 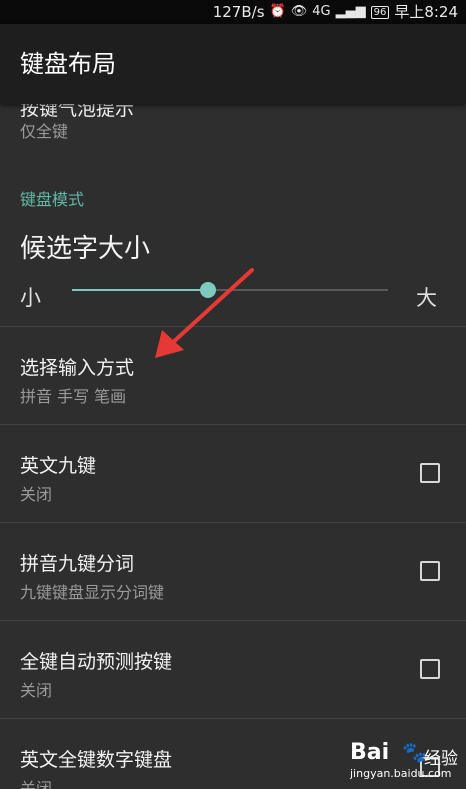 What do you see at coordinates (380, 12) in the screenshot?
I see `battery-icon: 96` at bounding box center [380, 12].